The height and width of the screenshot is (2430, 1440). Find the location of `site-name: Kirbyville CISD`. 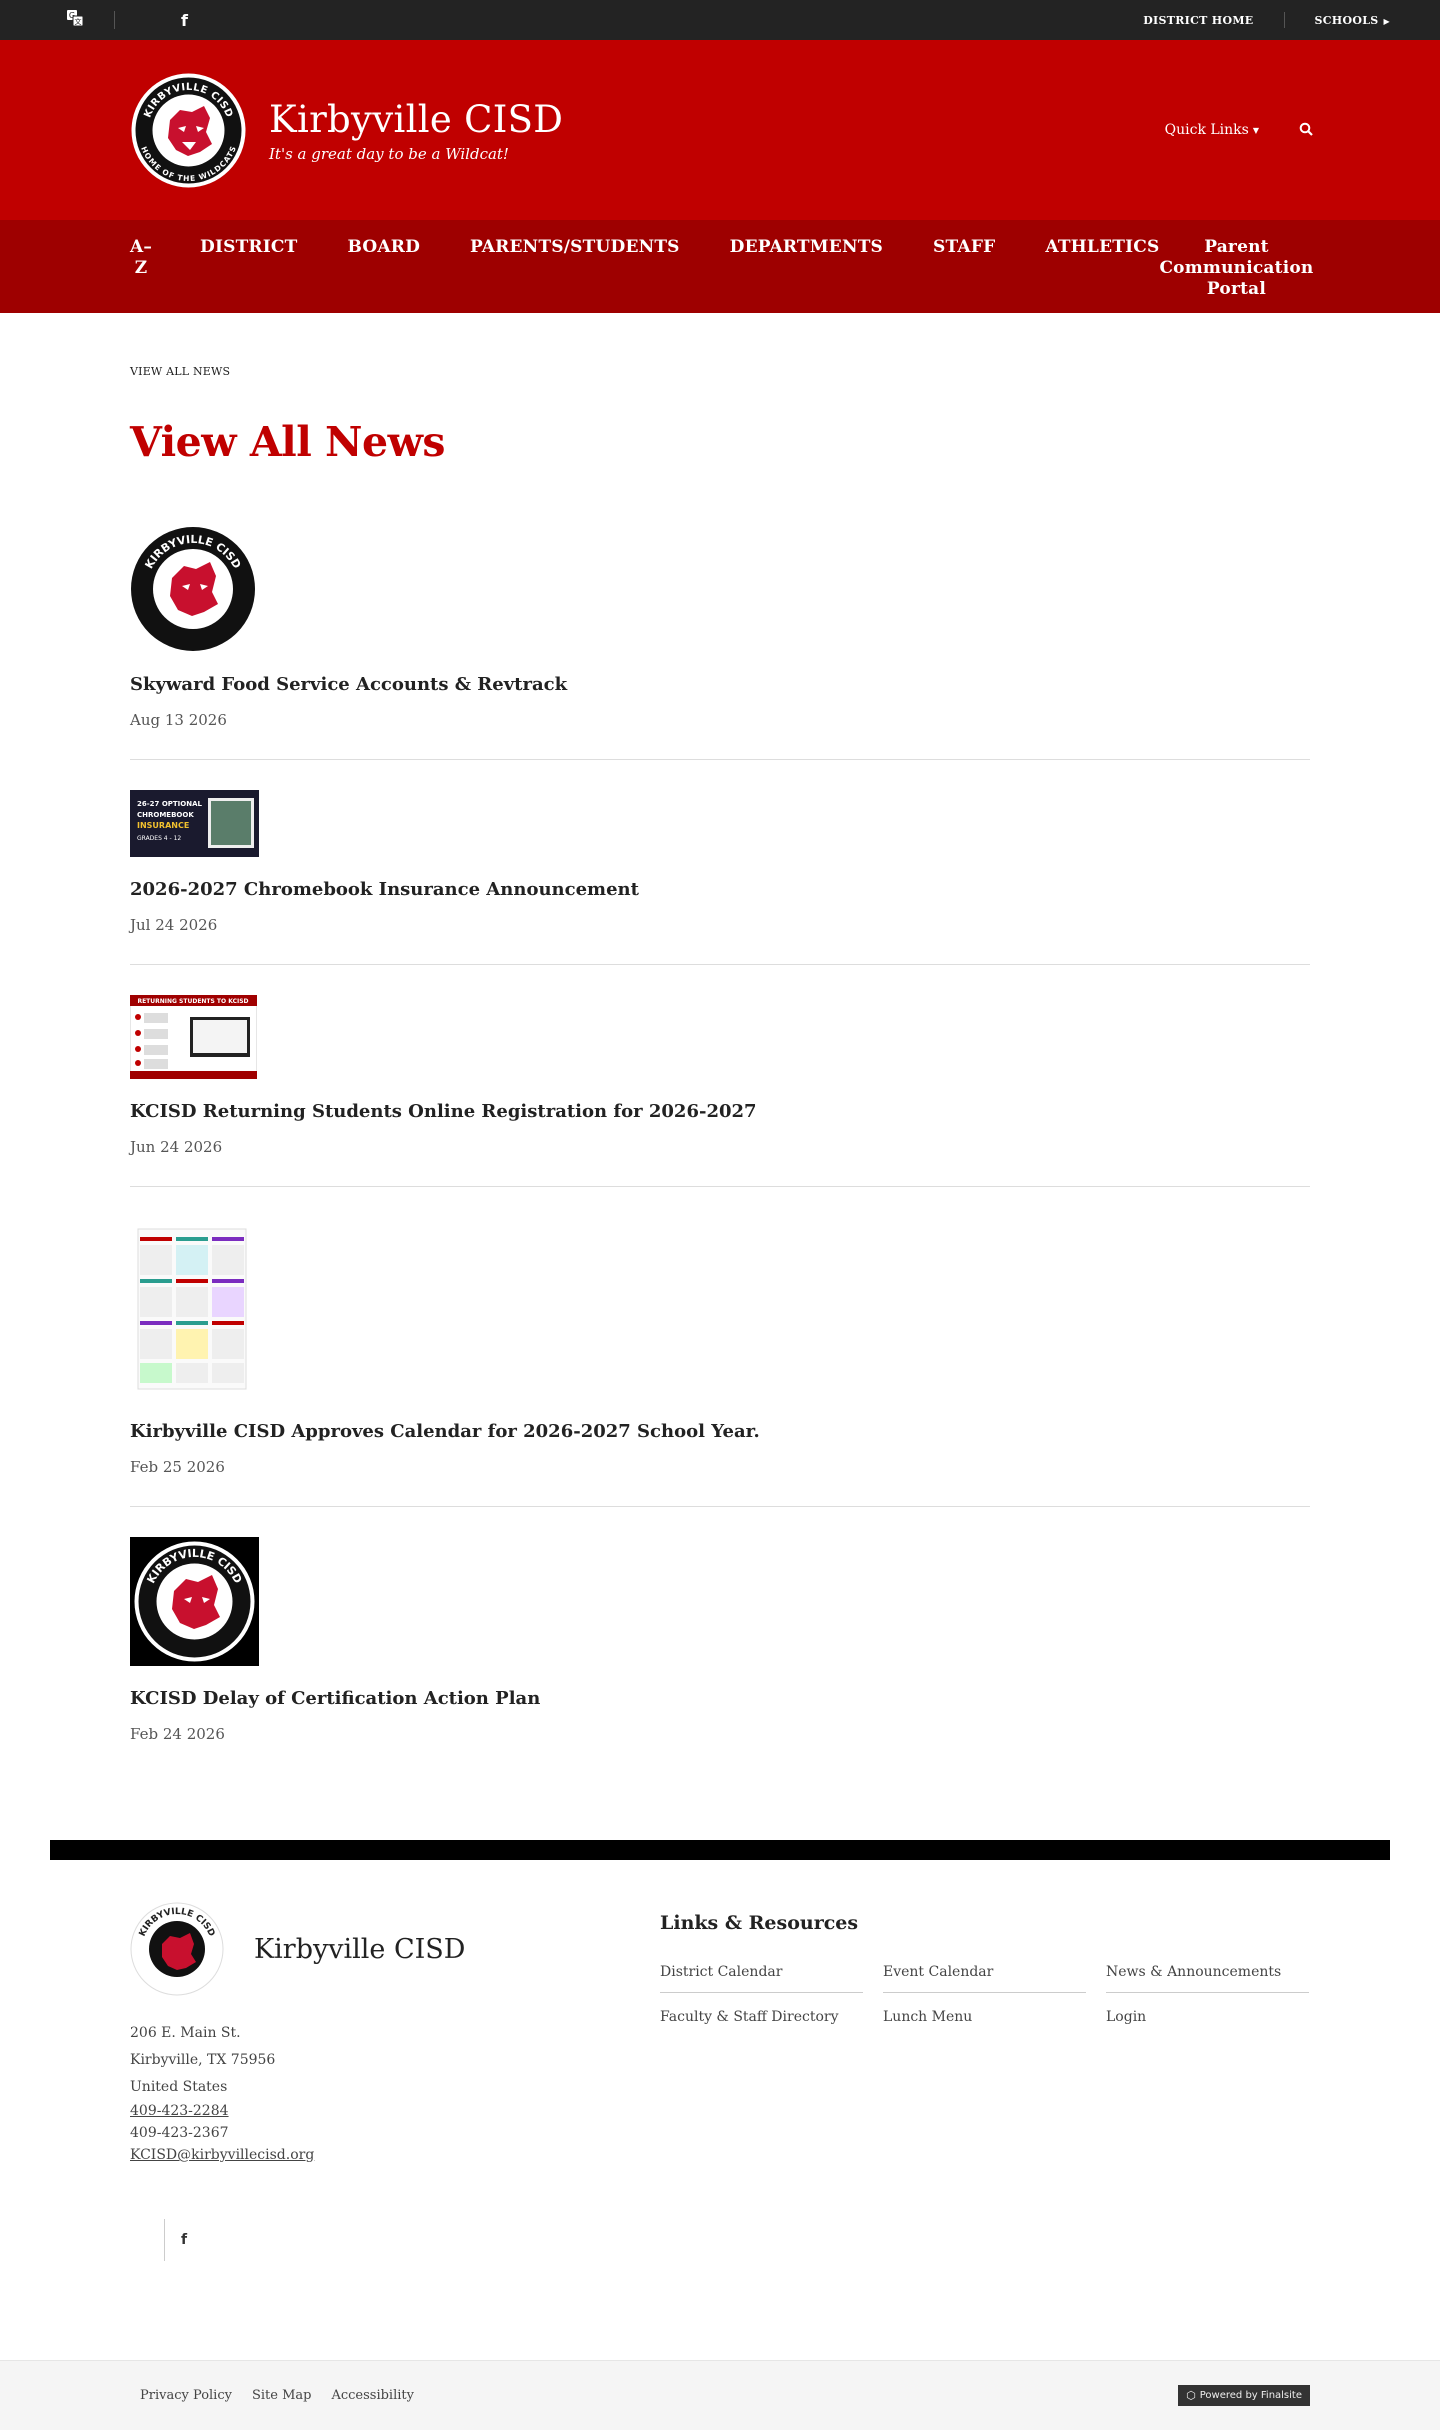

site-name: Kirbyville CISD is located at coordinates (416, 119).